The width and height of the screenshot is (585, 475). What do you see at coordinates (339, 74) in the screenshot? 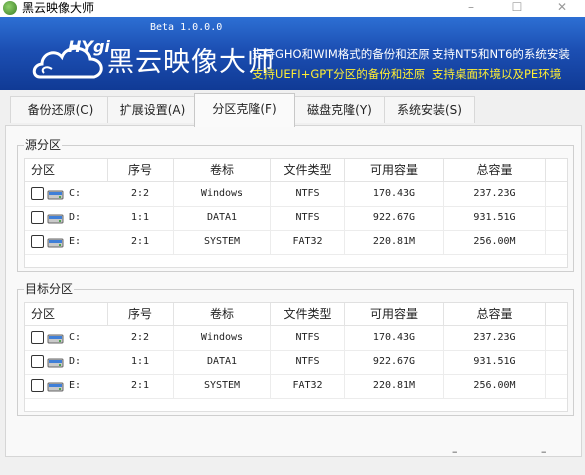
I see `feature-uefi-gpt: 支持UEFI+GPT分区的备份和还原` at bounding box center [339, 74].